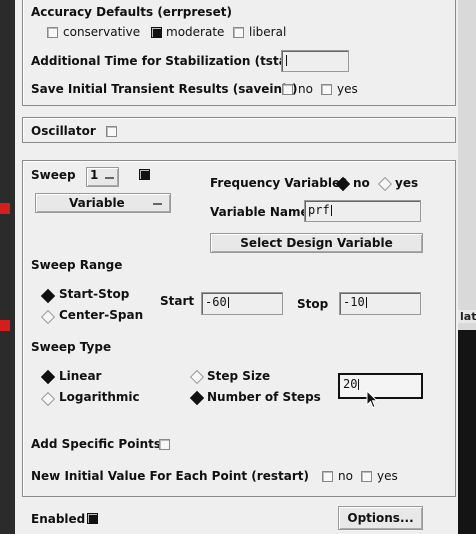 The image size is (476, 534). What do you see at coordinates (467, 432) in the screenshot?
I see `background-window` at bounding box center [467, 432].